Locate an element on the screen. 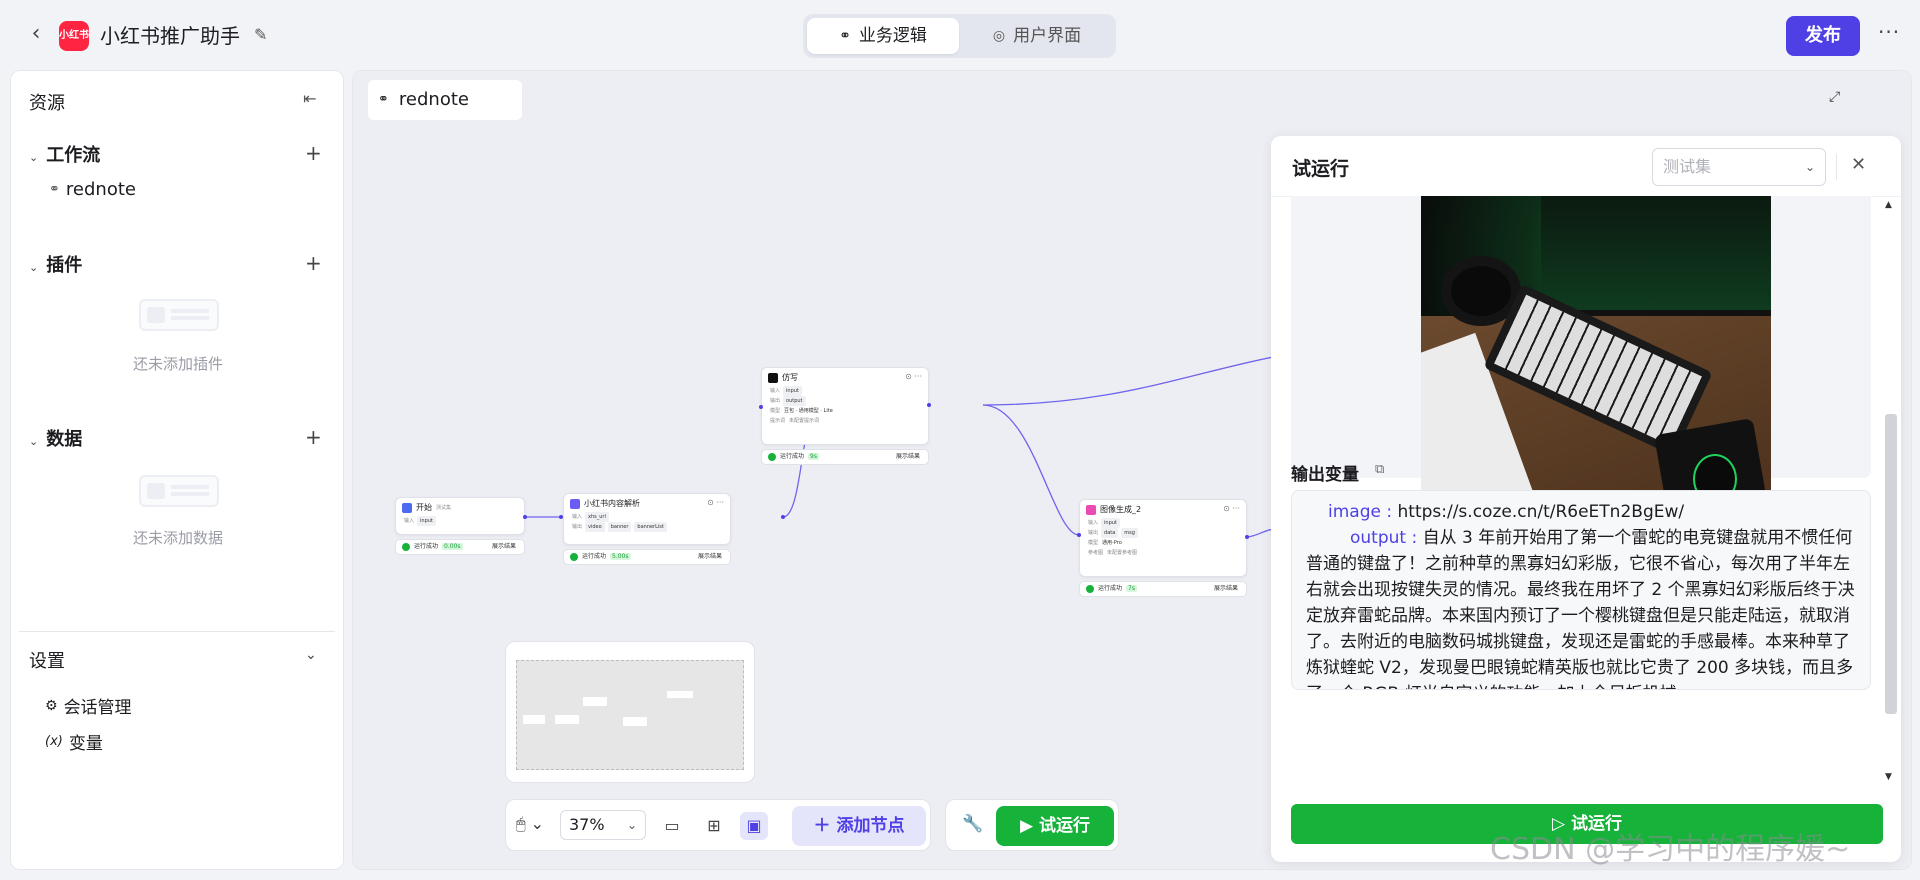 This screenshot has width=1920, height=880. run-status-bar: 运行成功 9s 展示结果 is located at coordinates (845, 457).